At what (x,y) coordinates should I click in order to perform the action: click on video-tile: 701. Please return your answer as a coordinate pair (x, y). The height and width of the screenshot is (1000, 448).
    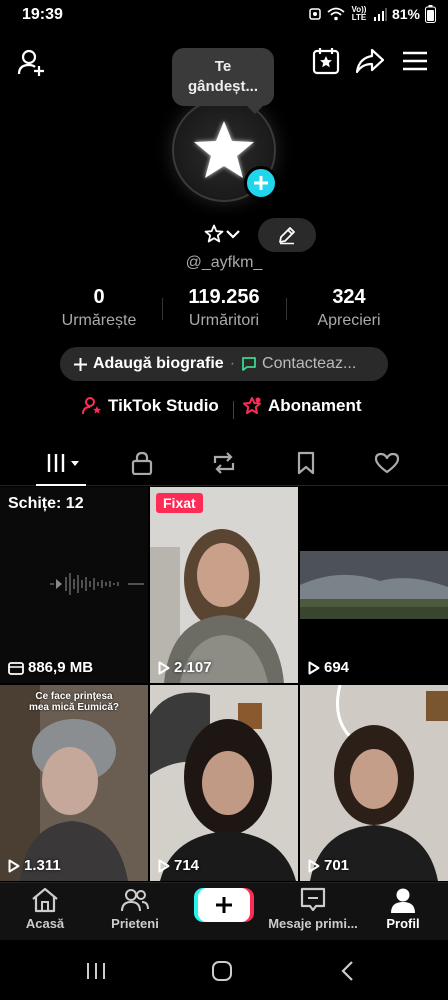
    Looking at the image, I should click on (374, 783).